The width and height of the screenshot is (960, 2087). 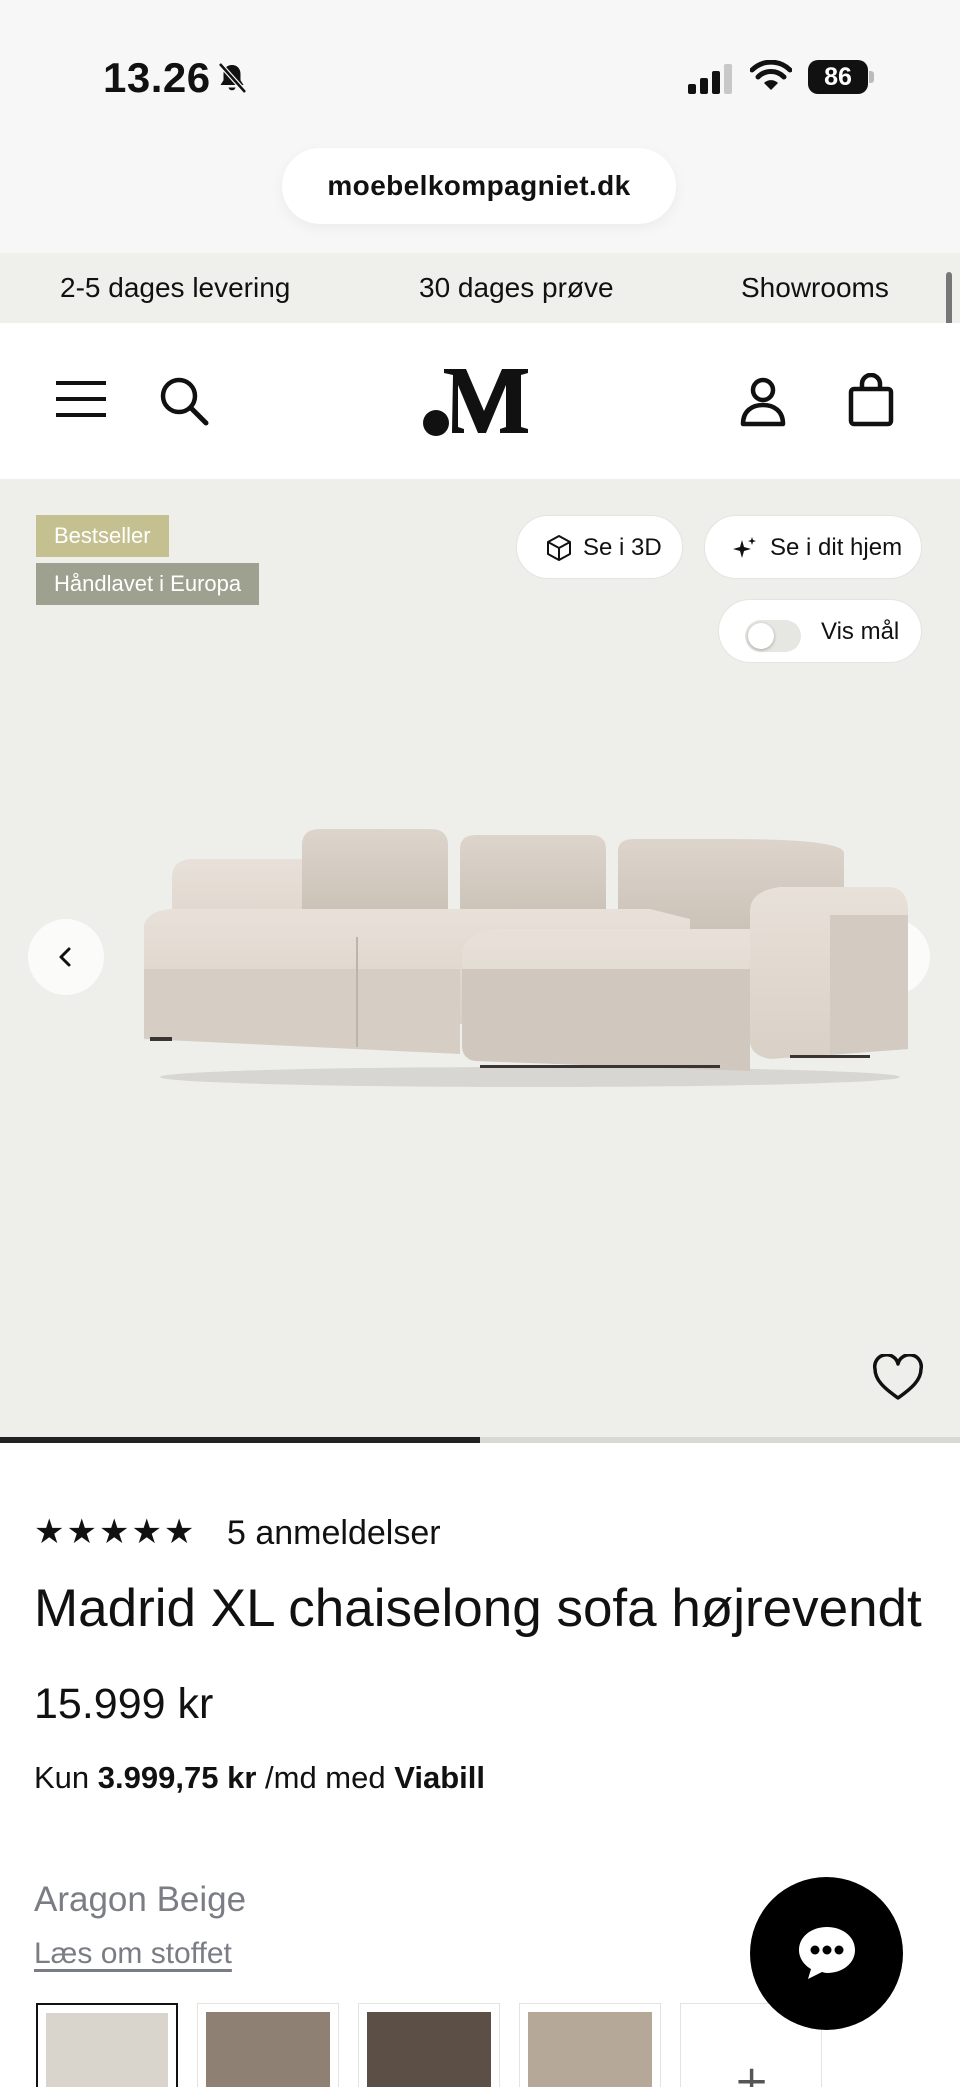 I want to click on hamburger-icon, so click(x=81, y=399).